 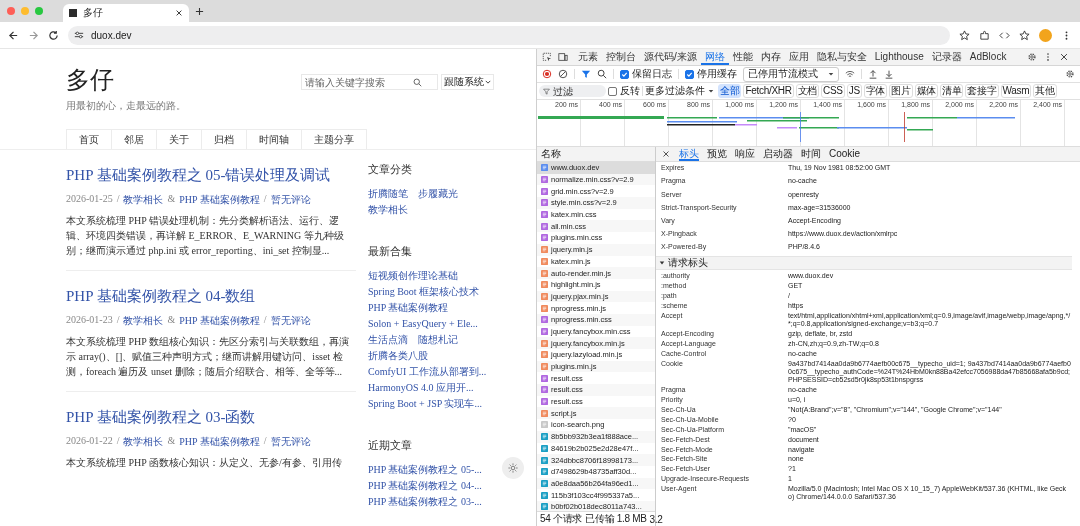 I want to click on theme-select: 跟随系统, so click(x=467, y=82).